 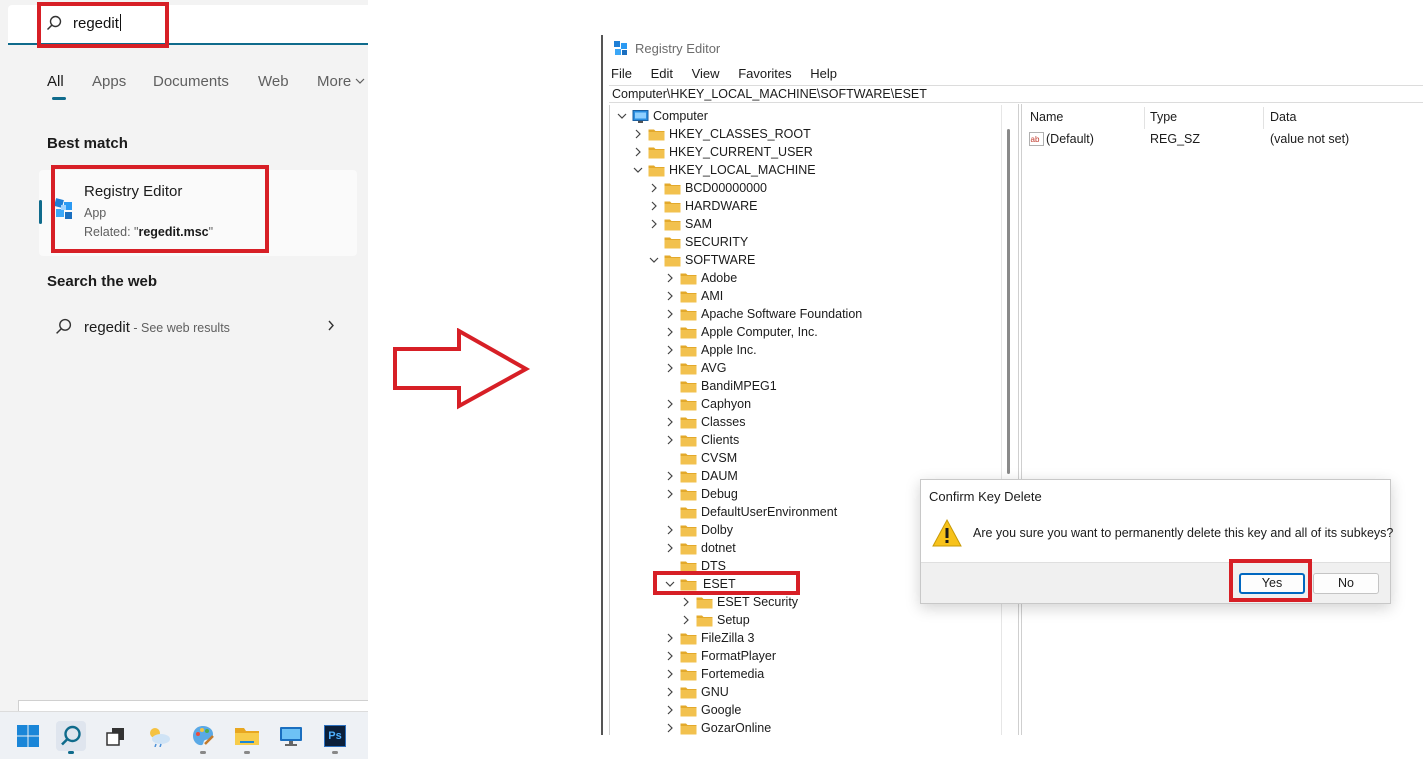 I want to click on dialog-footer: Yes No, so click(x=1155, y=582).